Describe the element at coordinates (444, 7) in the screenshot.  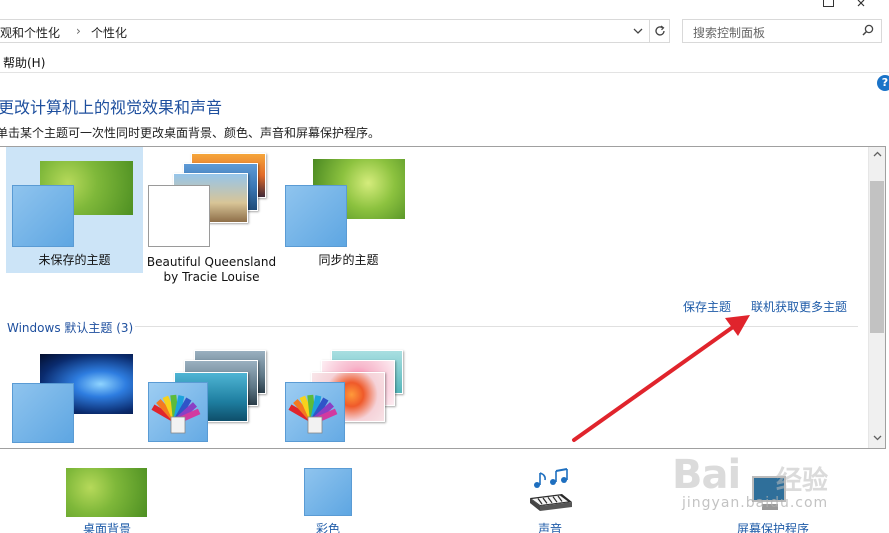
I see `title-bar` at that location.